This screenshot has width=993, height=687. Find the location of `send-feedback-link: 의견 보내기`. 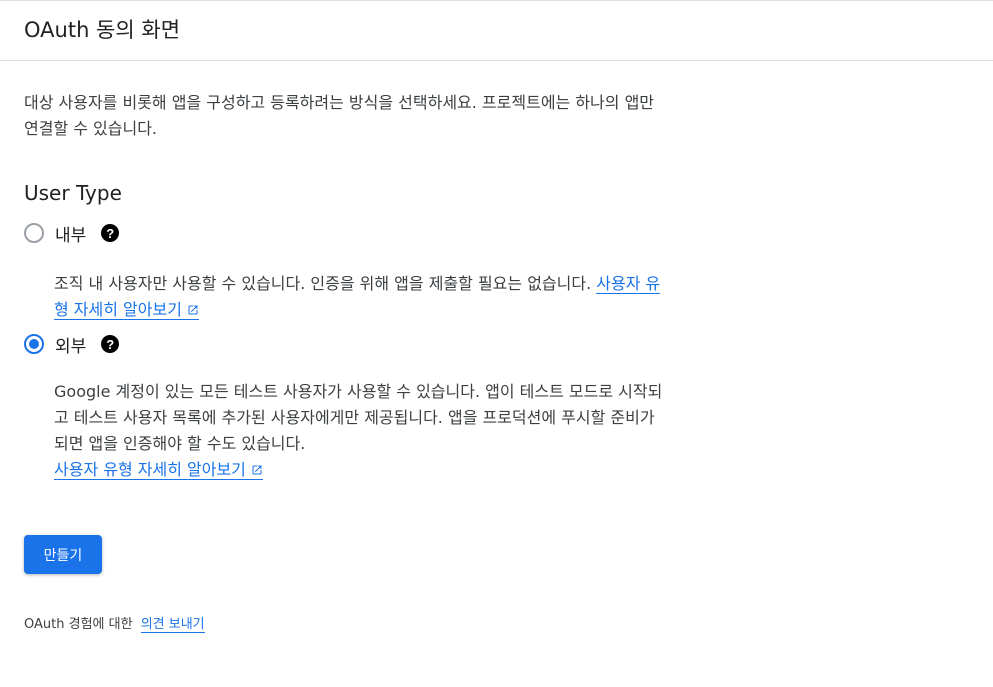

send-feedback-link: 의견 보내기 is located at coordinates (172, 625).